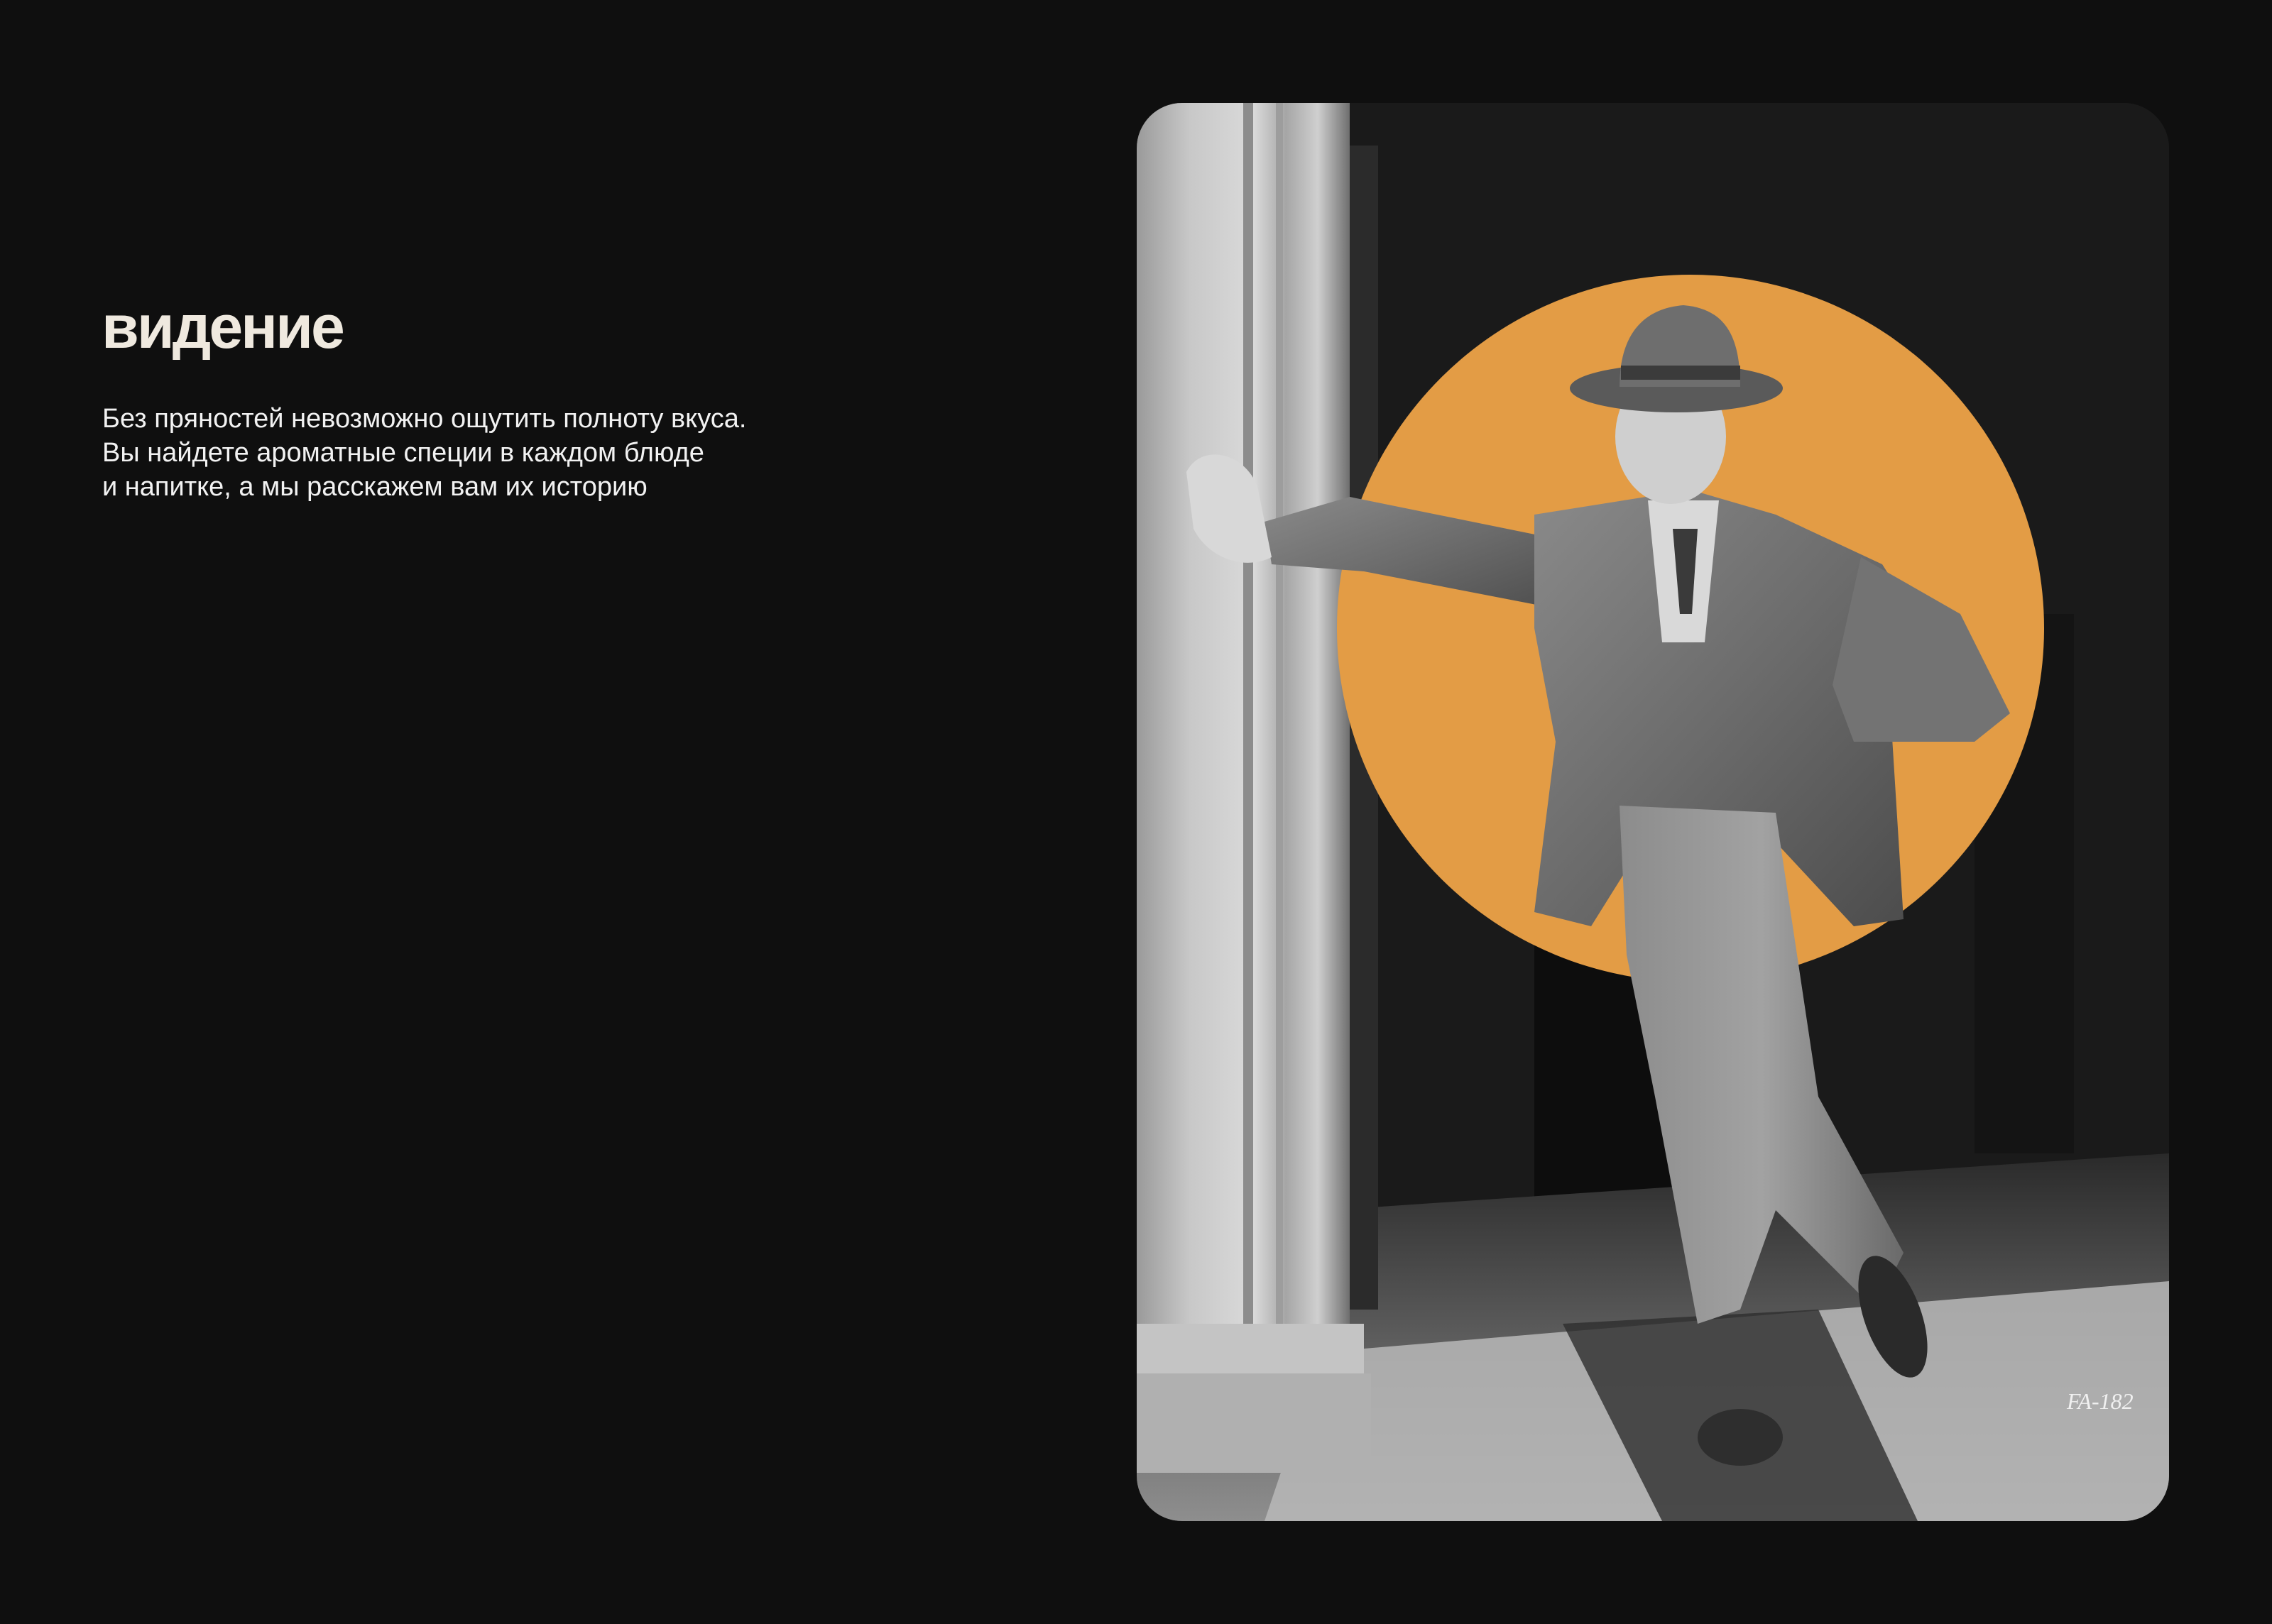 This screenshot has height=1624, width=2272. Describe the element at coordinates (2100, 1401) in the screenshot. I see `photo-caption: FA-182` at that location.